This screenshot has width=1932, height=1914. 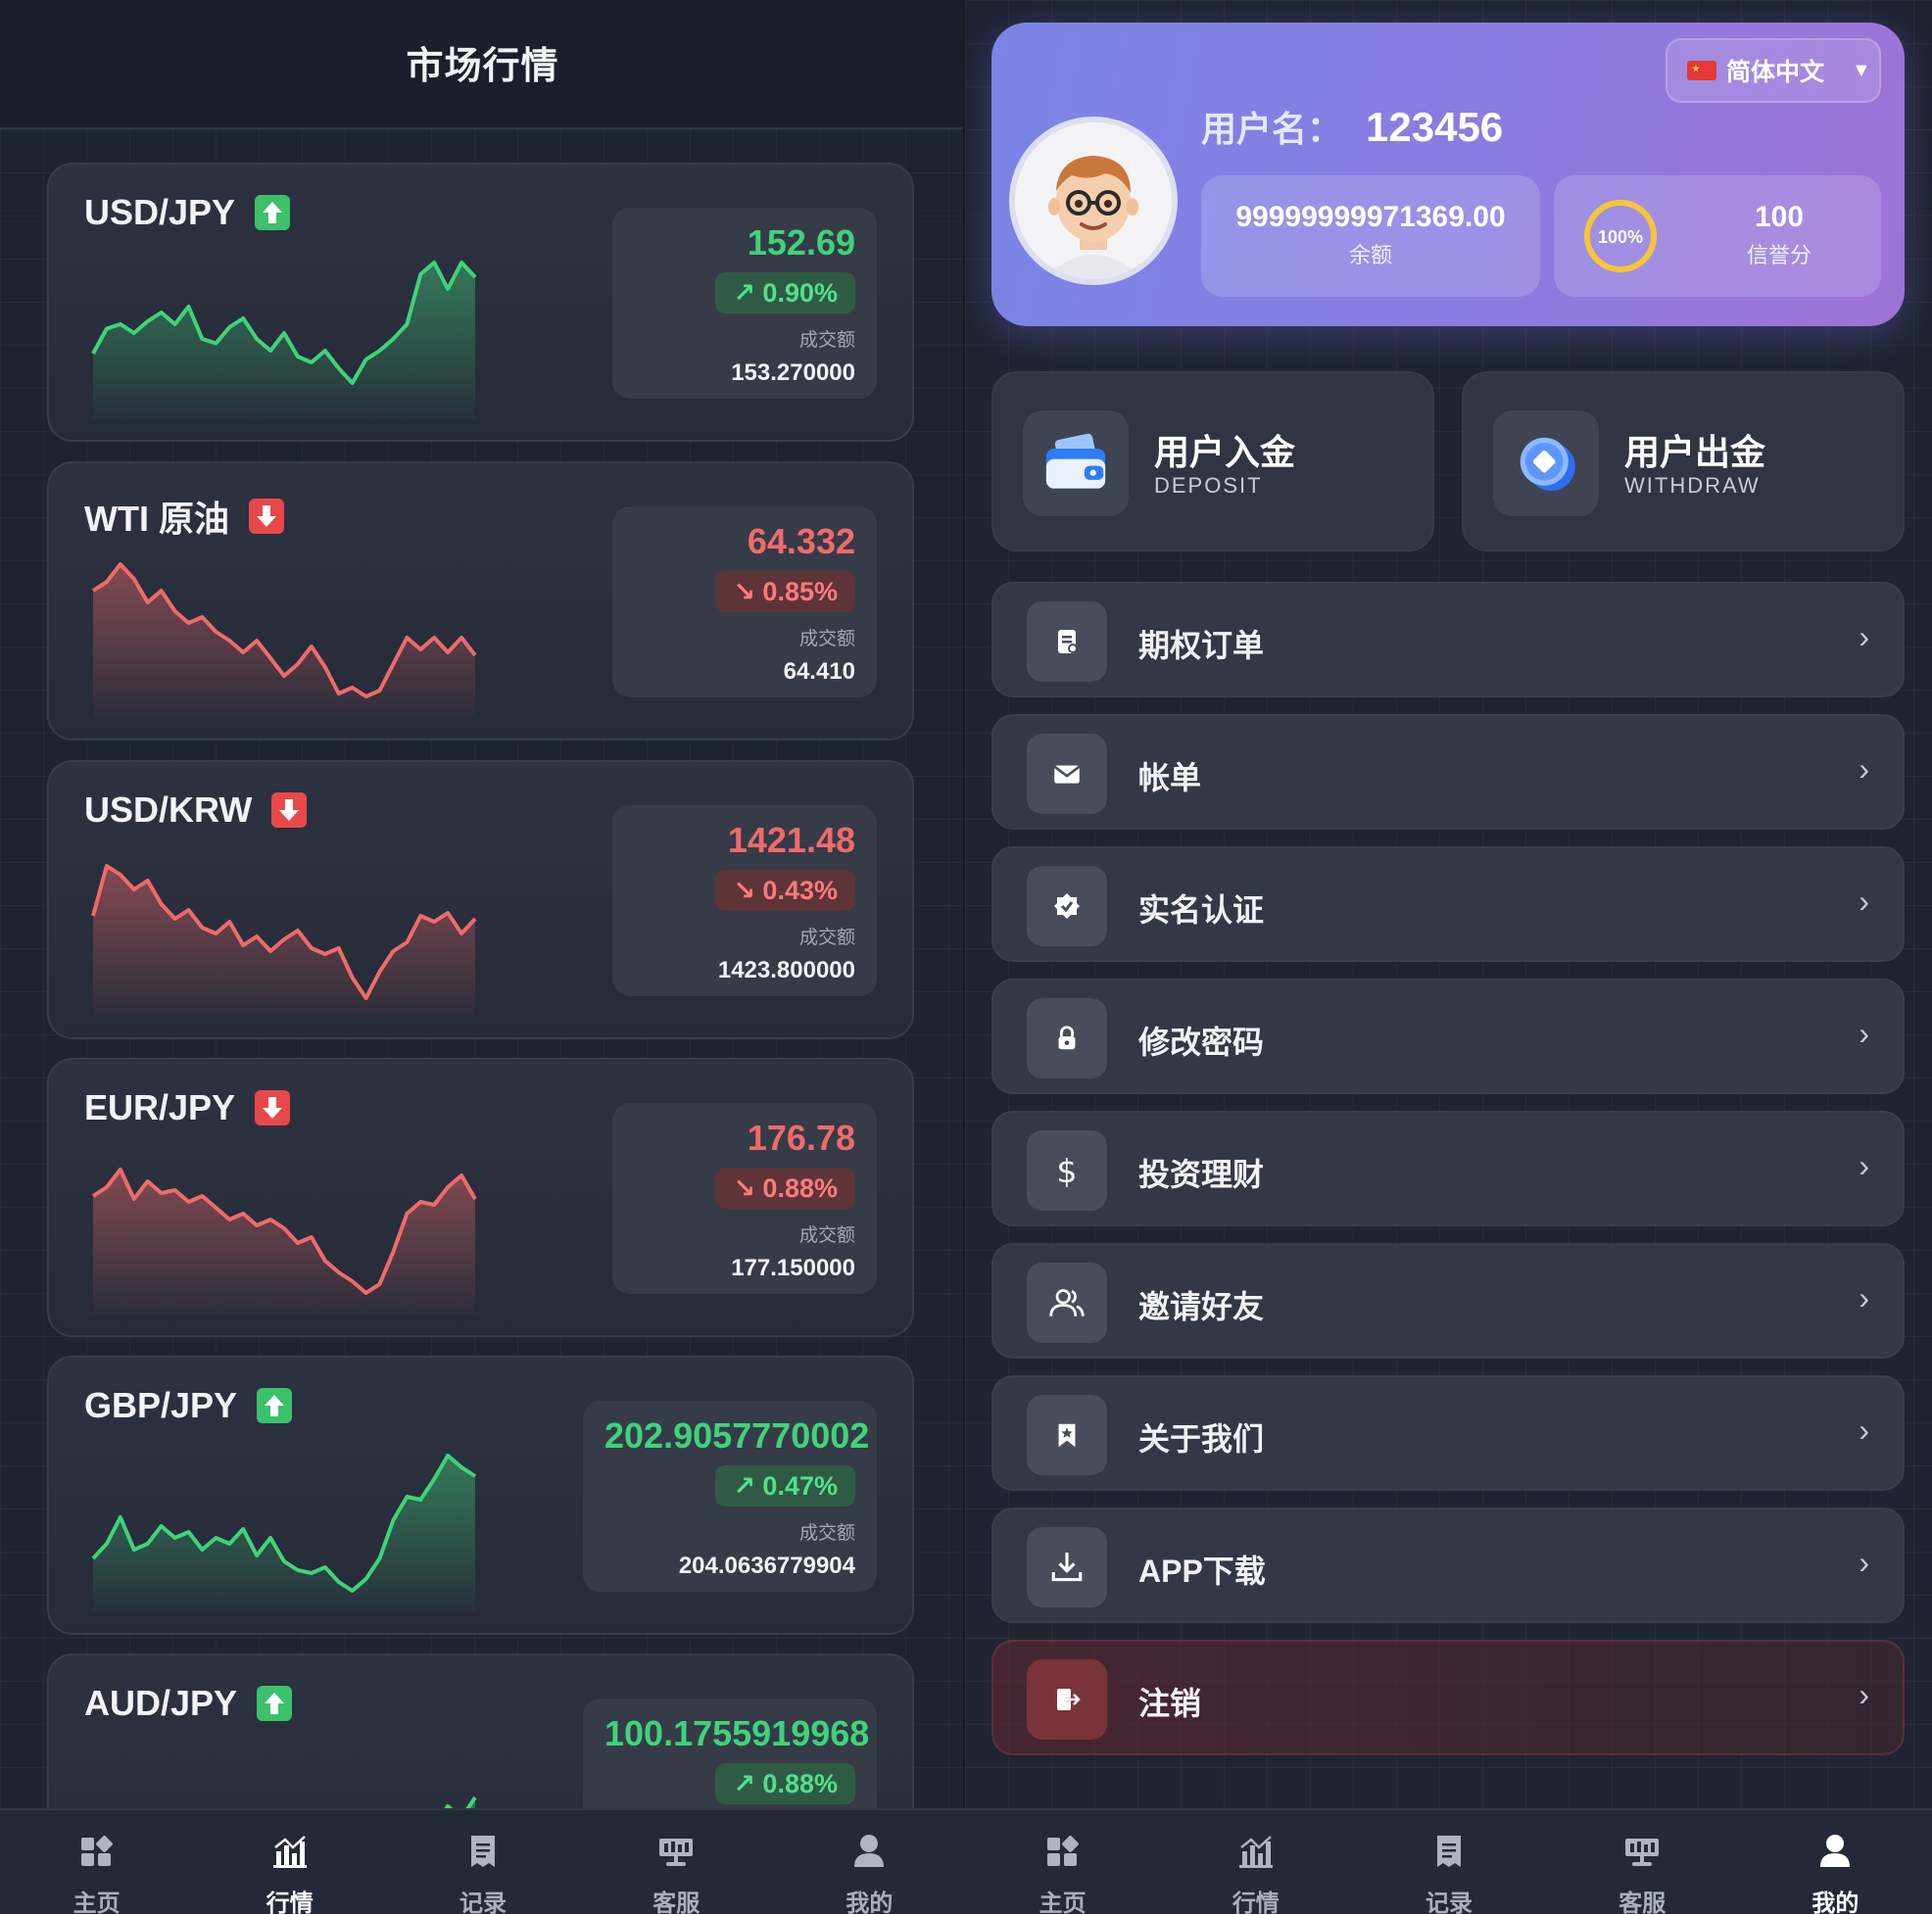 What do you see at coordinates (785, 1783) in the screenshot?
I see `change-badge: ↗ 0.88%` at bounding box center [785, 1783].